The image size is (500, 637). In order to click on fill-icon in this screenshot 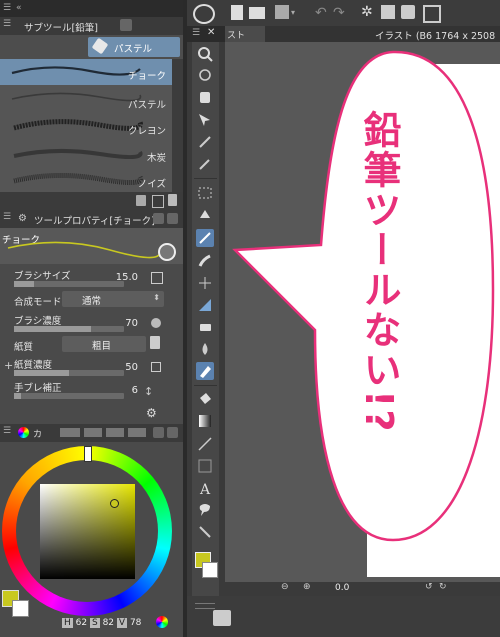, I will do `click(408, 12)`.